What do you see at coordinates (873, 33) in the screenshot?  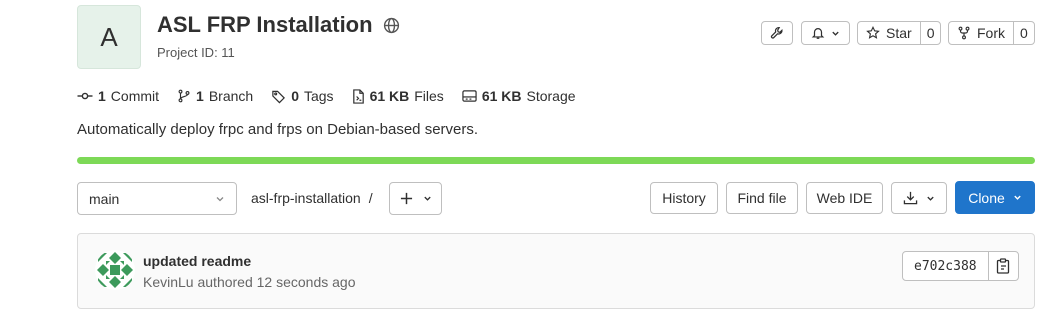 I see `star-icon` at bounding box center [873, 33].